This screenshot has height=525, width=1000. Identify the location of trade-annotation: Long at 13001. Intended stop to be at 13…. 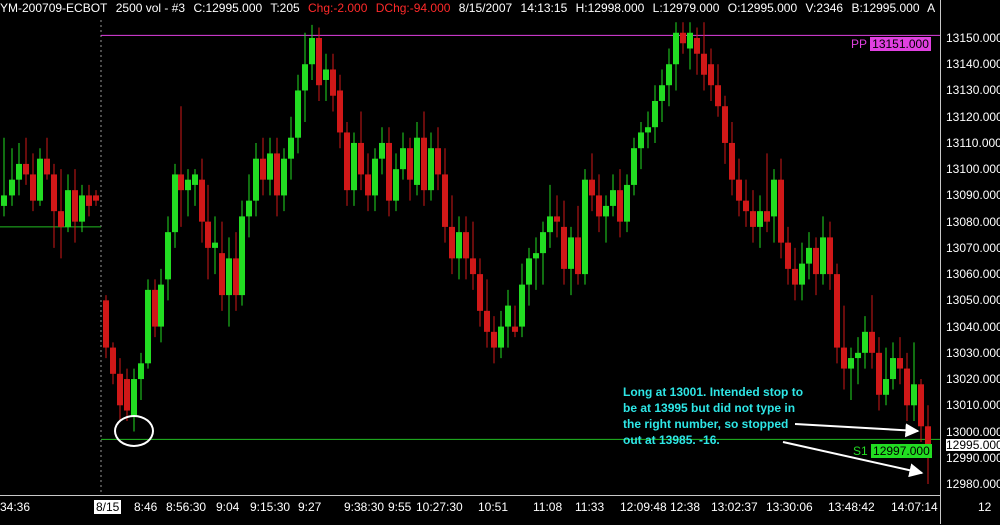
(713, 416).